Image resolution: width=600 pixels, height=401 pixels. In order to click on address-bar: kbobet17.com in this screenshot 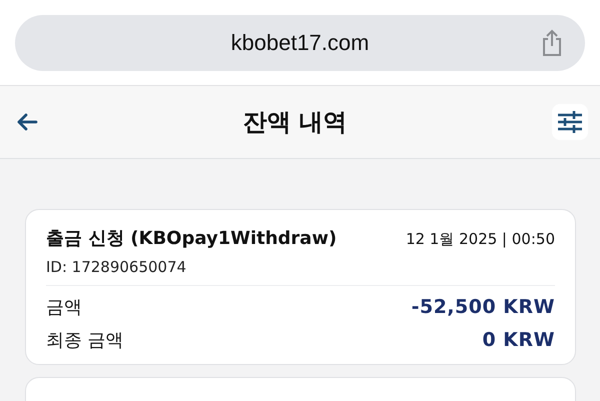, I will do `click(300, 43)`.